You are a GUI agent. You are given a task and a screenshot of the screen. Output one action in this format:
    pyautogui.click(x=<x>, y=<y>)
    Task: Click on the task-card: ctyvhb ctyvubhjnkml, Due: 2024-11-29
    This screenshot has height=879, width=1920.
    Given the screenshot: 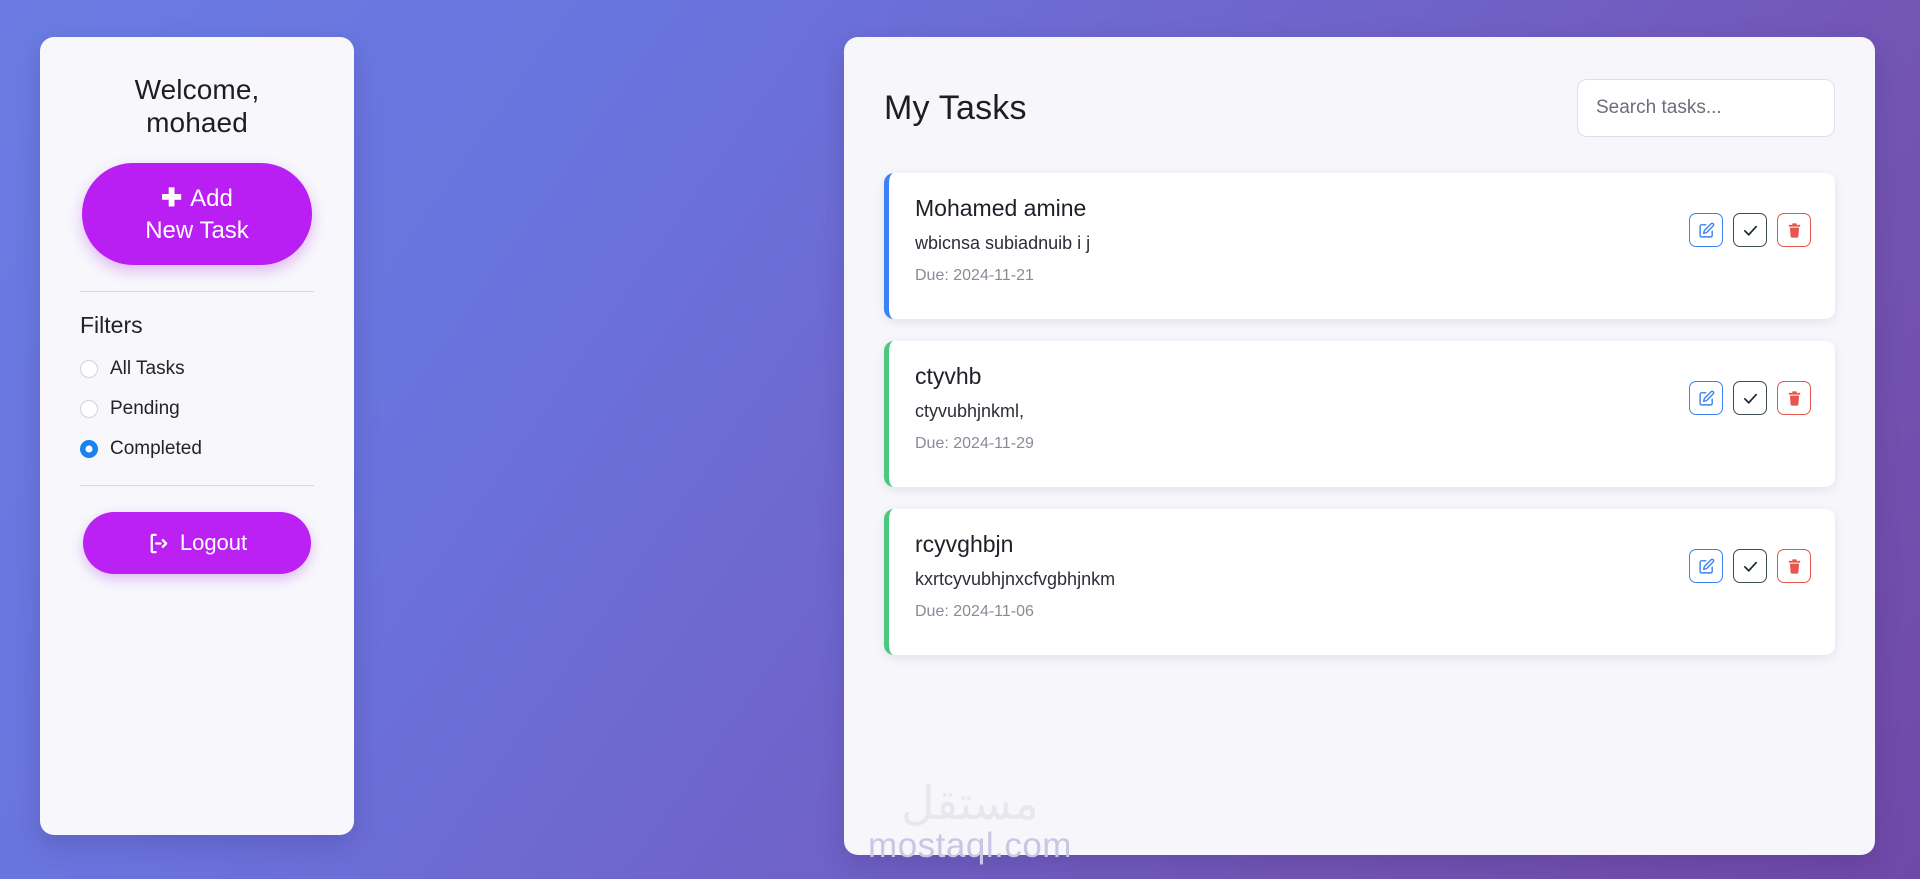 What is the action you would take?
    pyautogui.click(x=1359, y=414)
    